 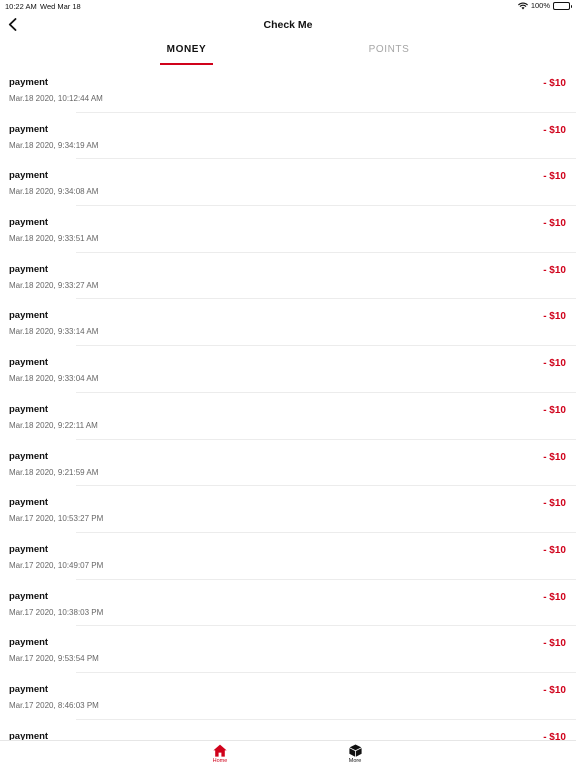 What do you see at coordinates (562, 5) in the screenshot?
I see `battery-icon` at bounding box center [562, 5].